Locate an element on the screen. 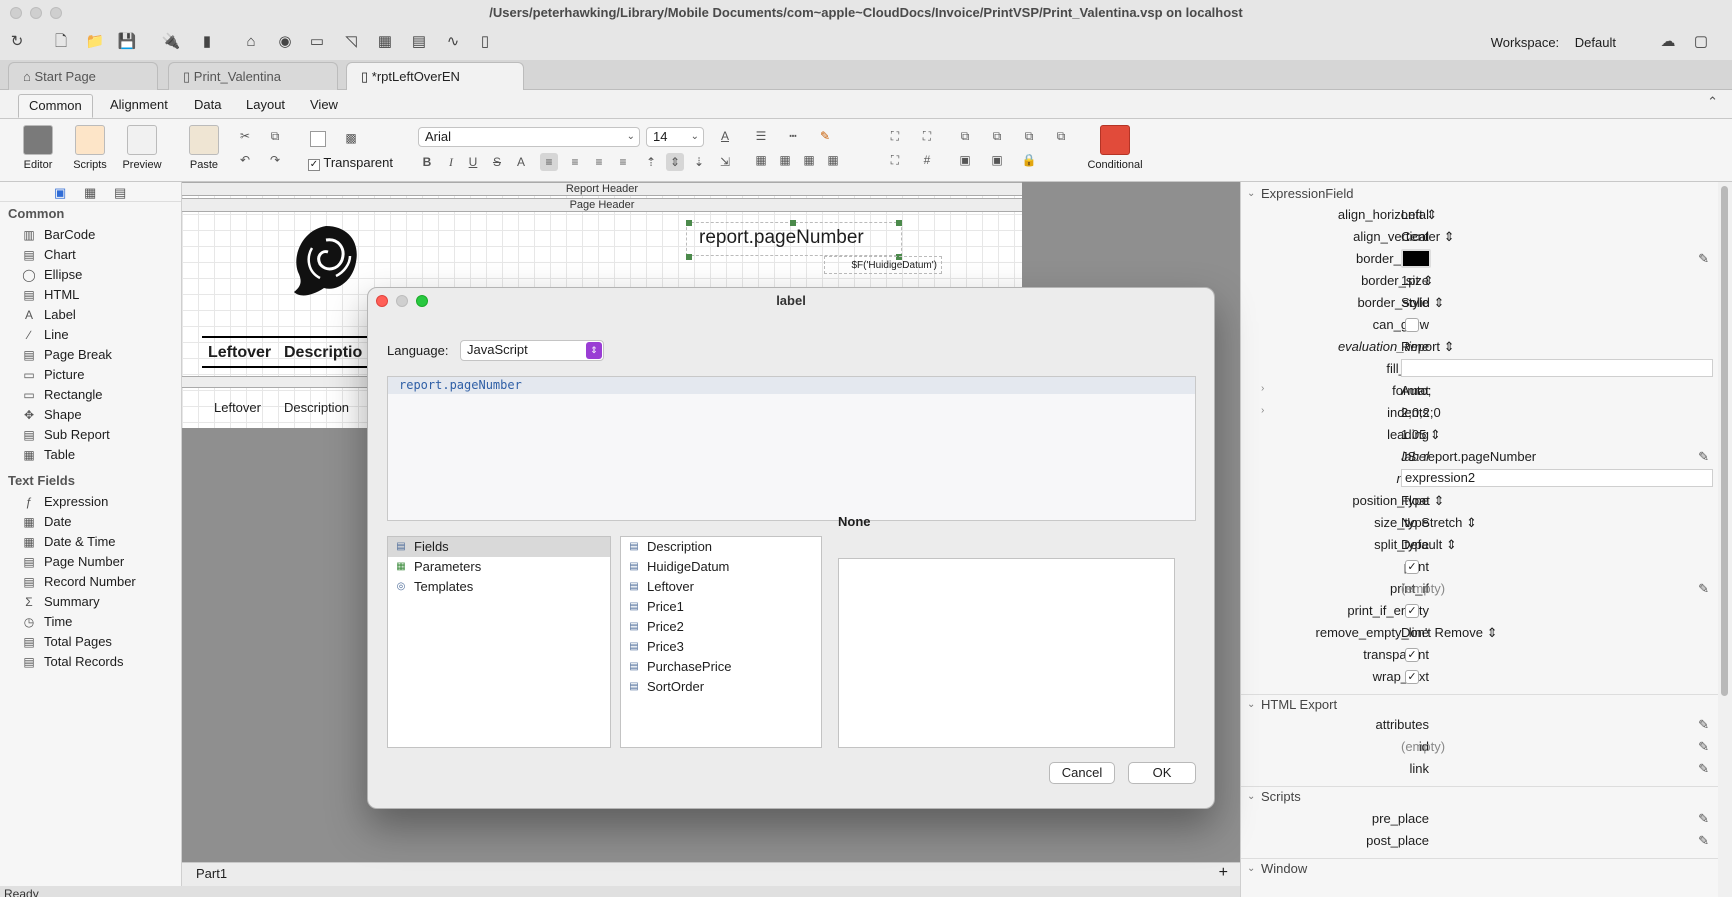  book-icon: ▯ is located at coordinates (485, 42).